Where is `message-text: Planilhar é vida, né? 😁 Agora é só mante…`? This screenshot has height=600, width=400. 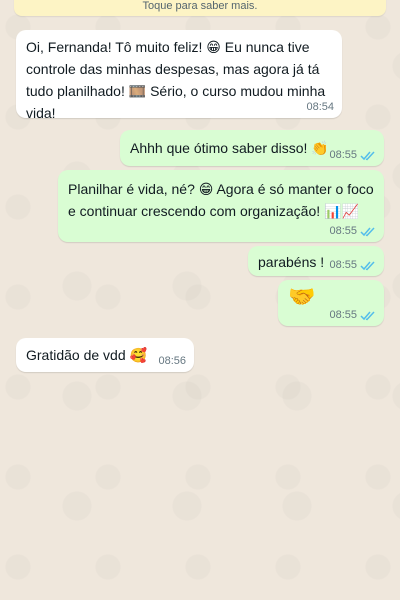 message-text: Planilhar é vida, né? 😁 Agora é só mante… is located at coordinates (221, 200).